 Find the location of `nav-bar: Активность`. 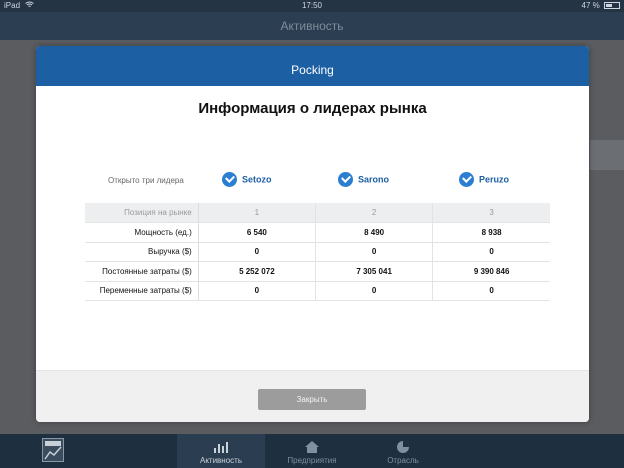

nav-bar: Активность is located at coordinates (312, 26).